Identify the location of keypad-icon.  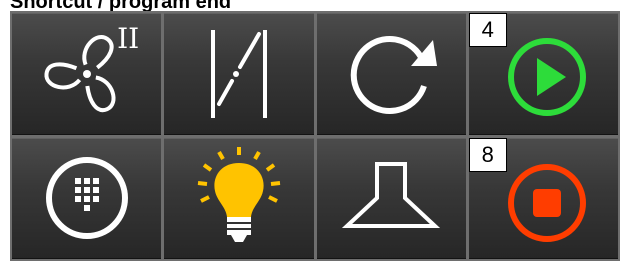
(86, 198).